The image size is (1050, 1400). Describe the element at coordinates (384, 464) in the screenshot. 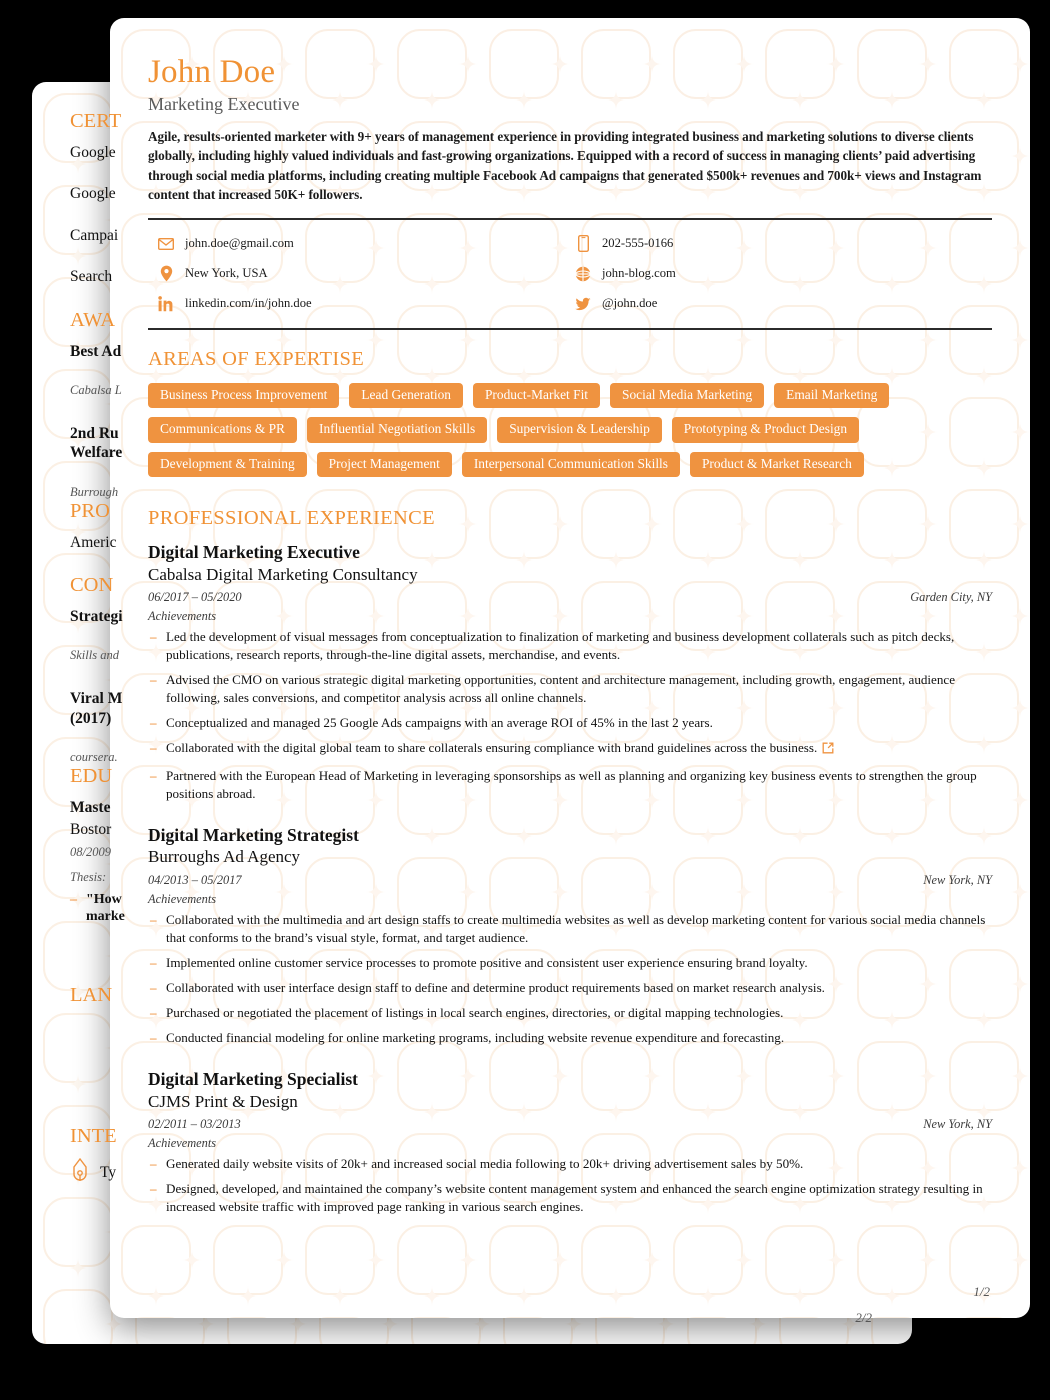

I see `expertise-tag: Project Management` at that location.